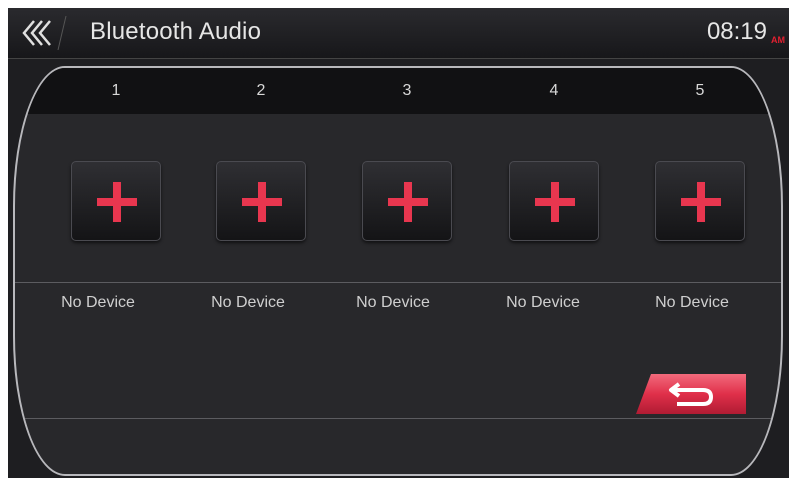 This screenshot has width=797, height=483. I want to click on clock-ampm: AM, so click(778, 40).